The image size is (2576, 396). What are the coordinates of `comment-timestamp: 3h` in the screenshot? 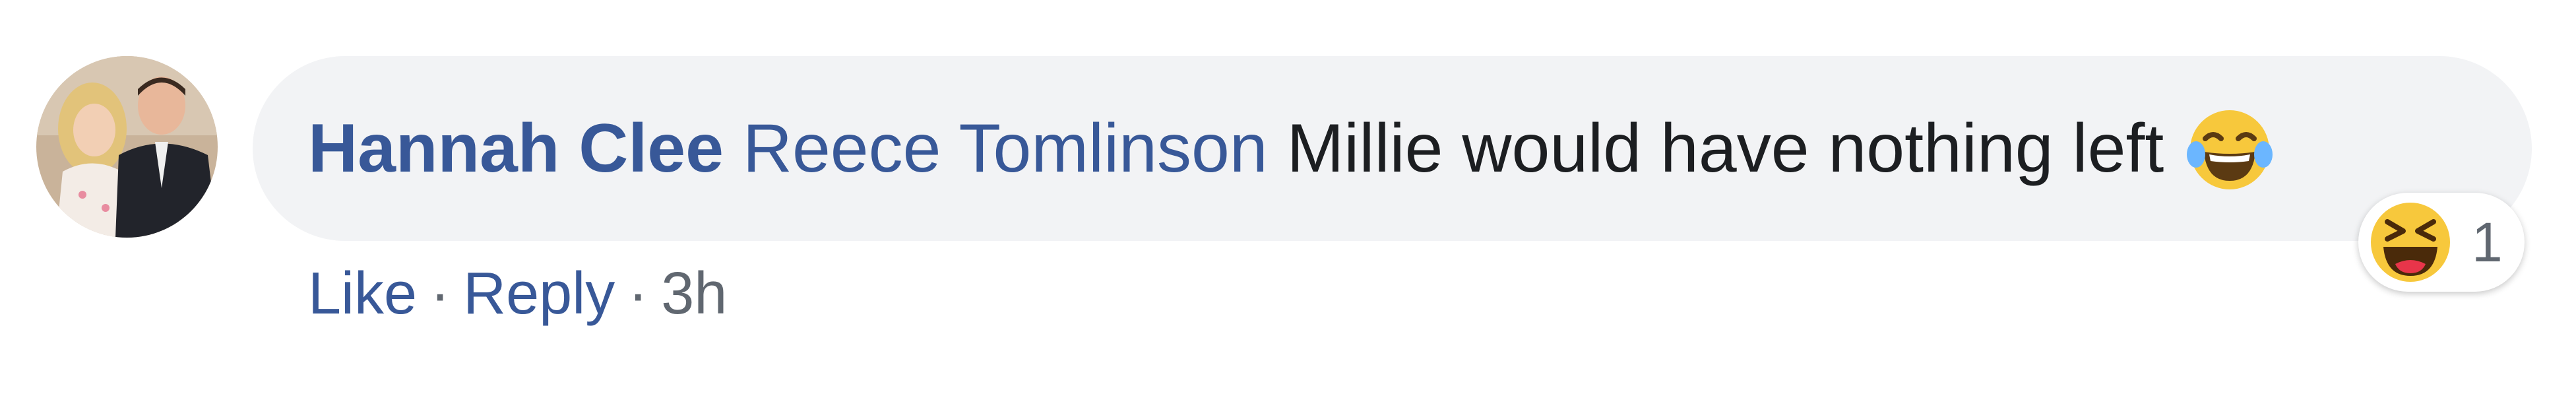 It's located at (694, 294).